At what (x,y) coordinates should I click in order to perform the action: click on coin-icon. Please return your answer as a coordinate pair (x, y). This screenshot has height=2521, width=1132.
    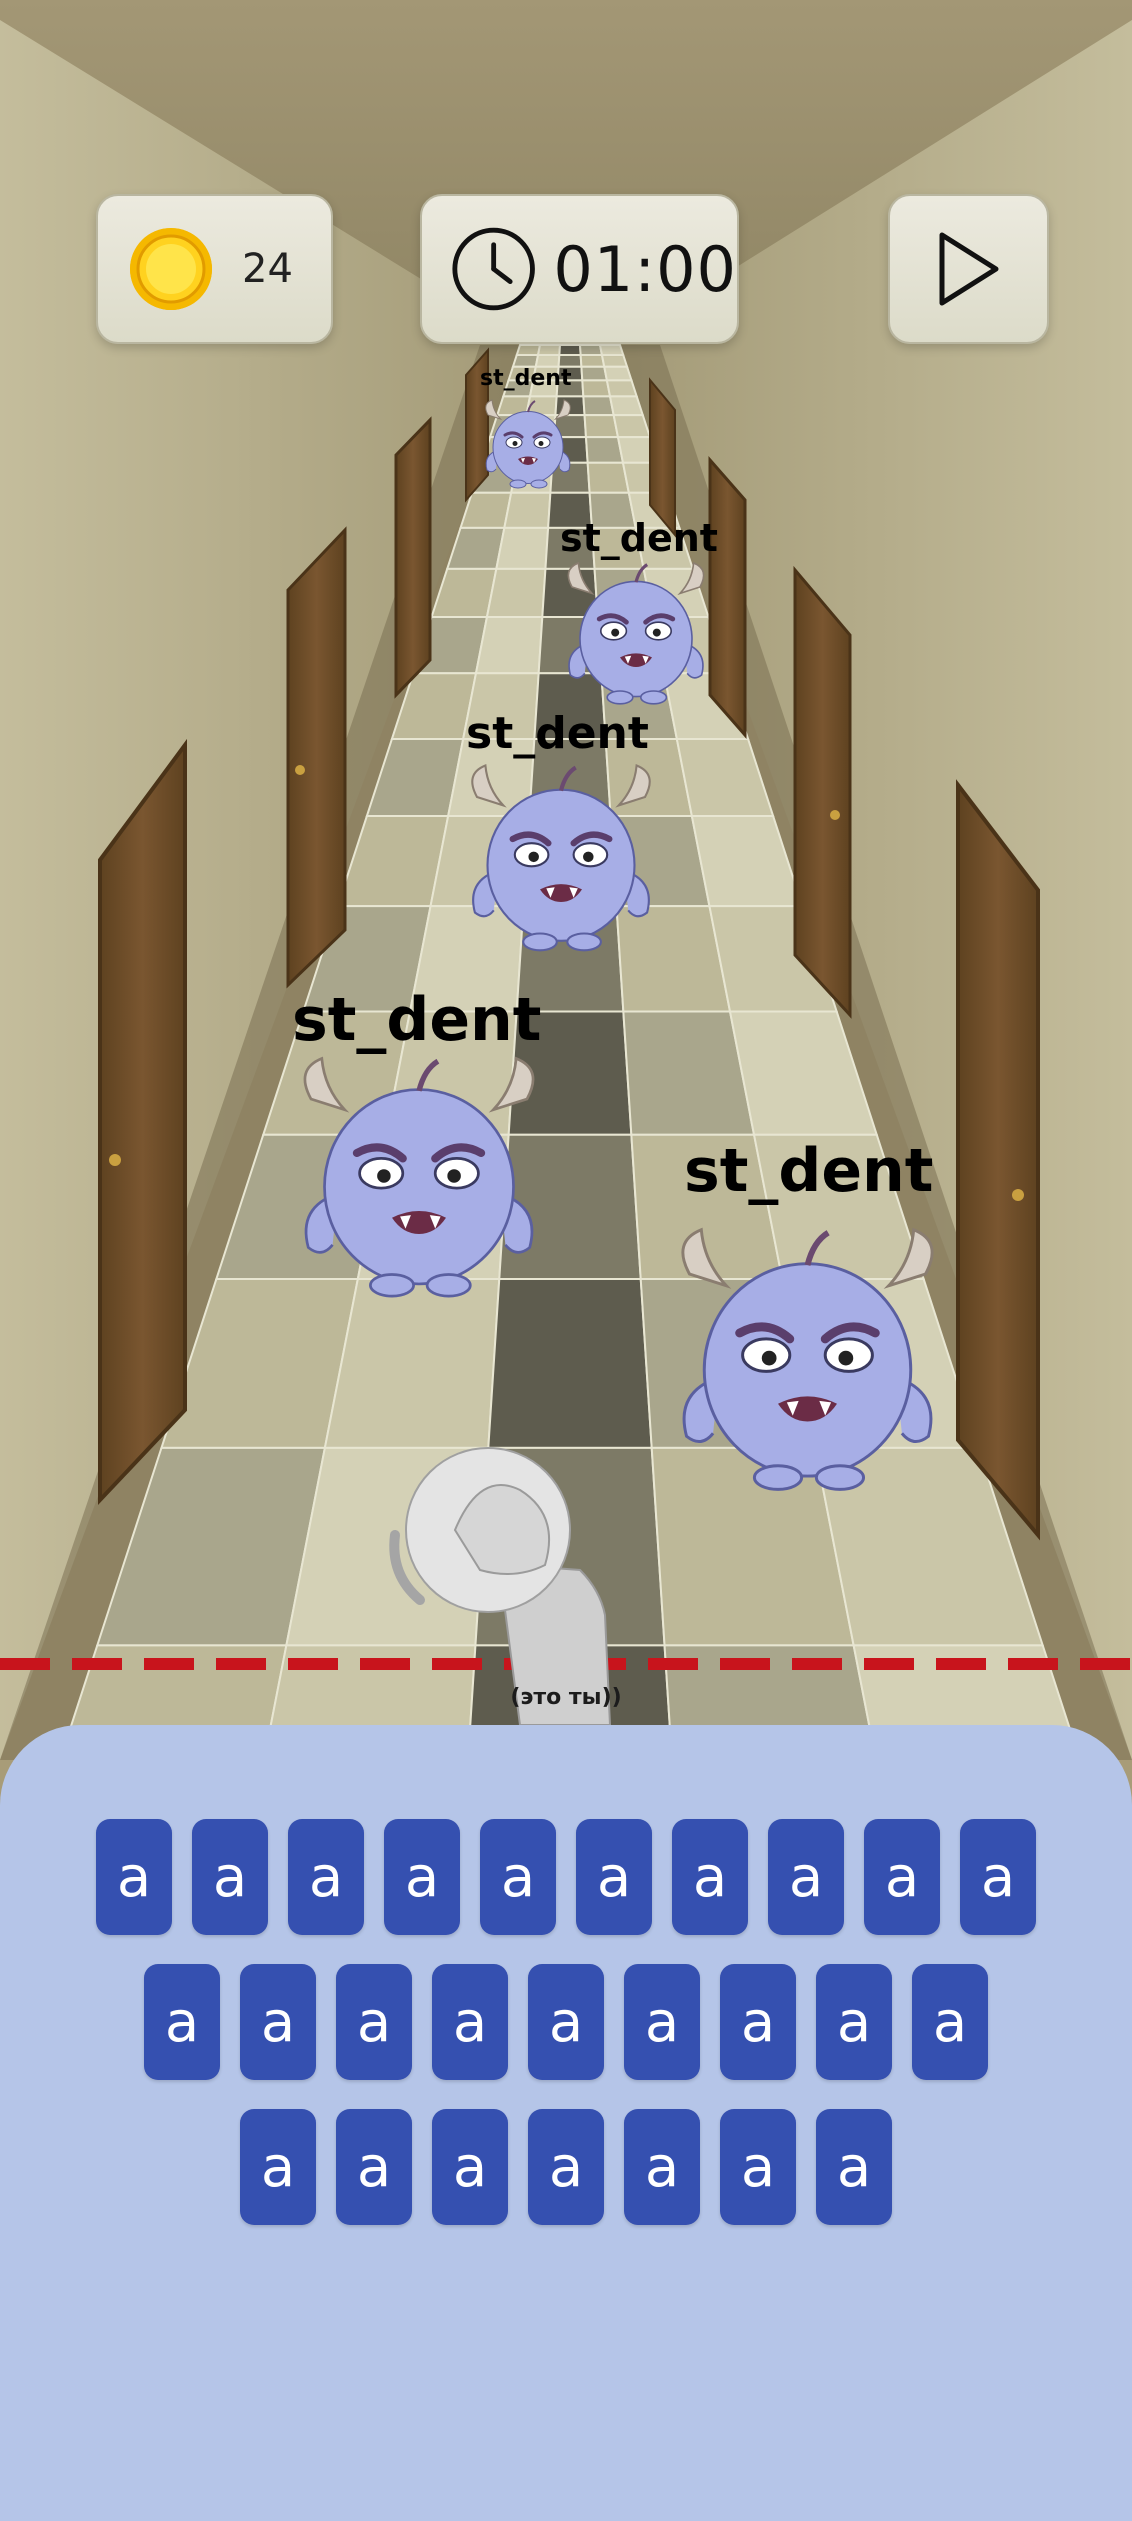
    Looking at the image, I should click on (171, 269).